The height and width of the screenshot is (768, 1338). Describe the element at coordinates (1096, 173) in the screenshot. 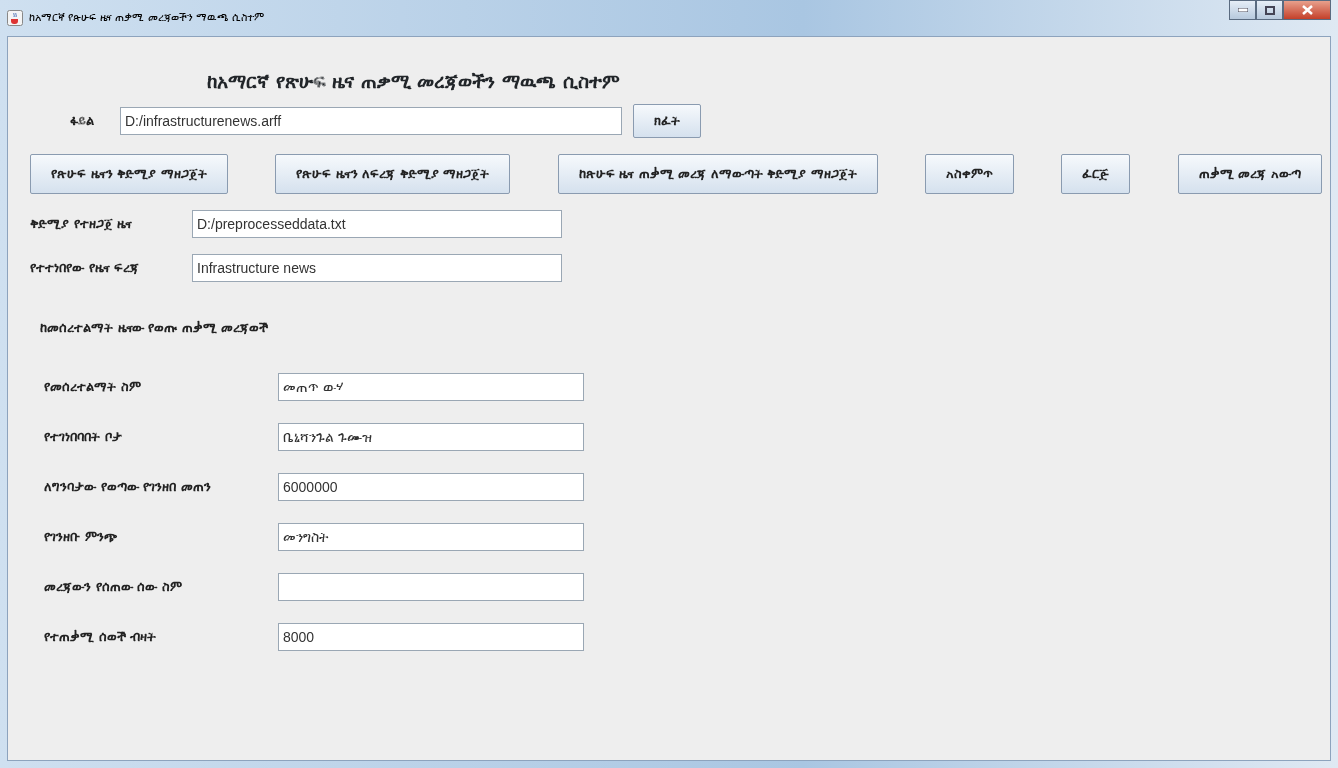

I see `action-button: ፈርጅ` at that location.